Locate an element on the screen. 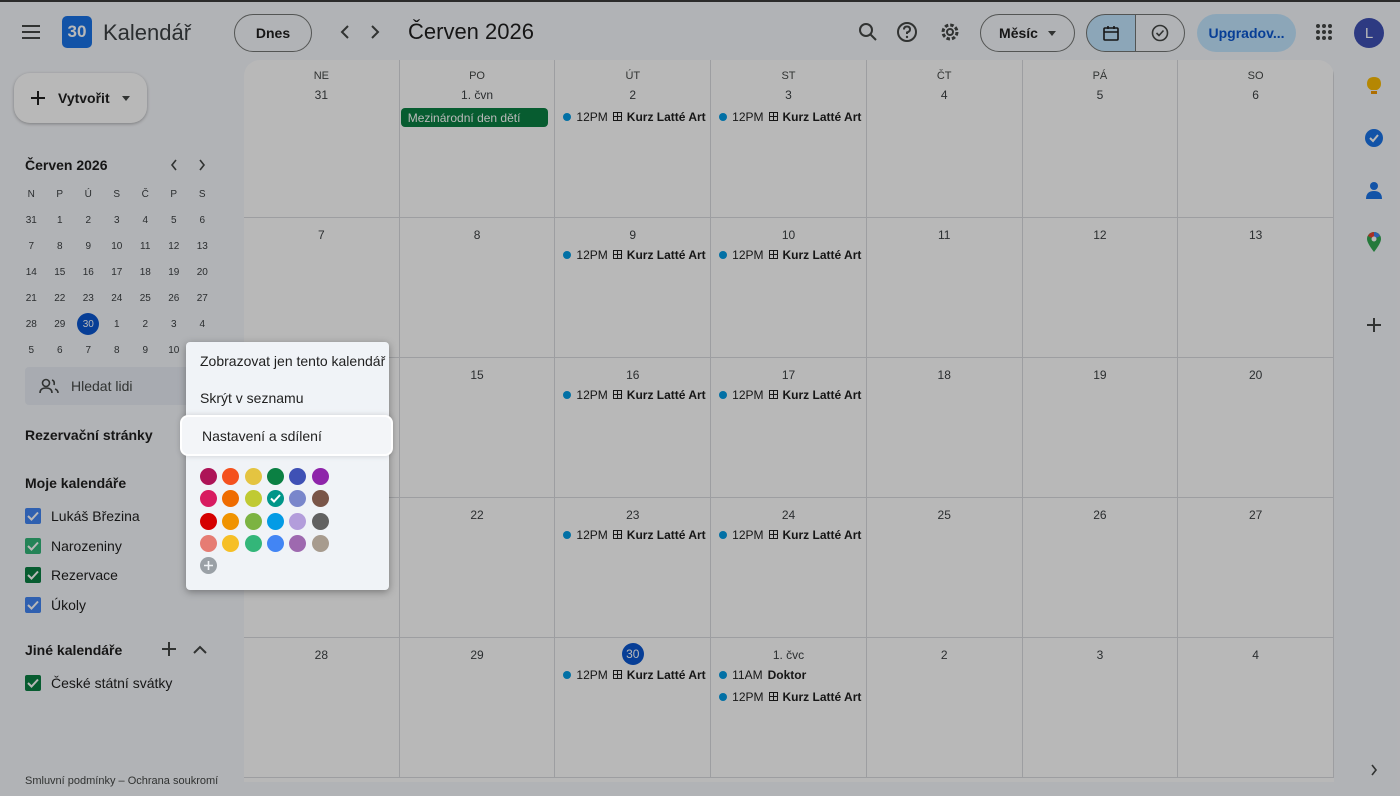  menu-item-show-only-this: Zobrazovat jen tento kalendář is located at coordinates (287, 360).